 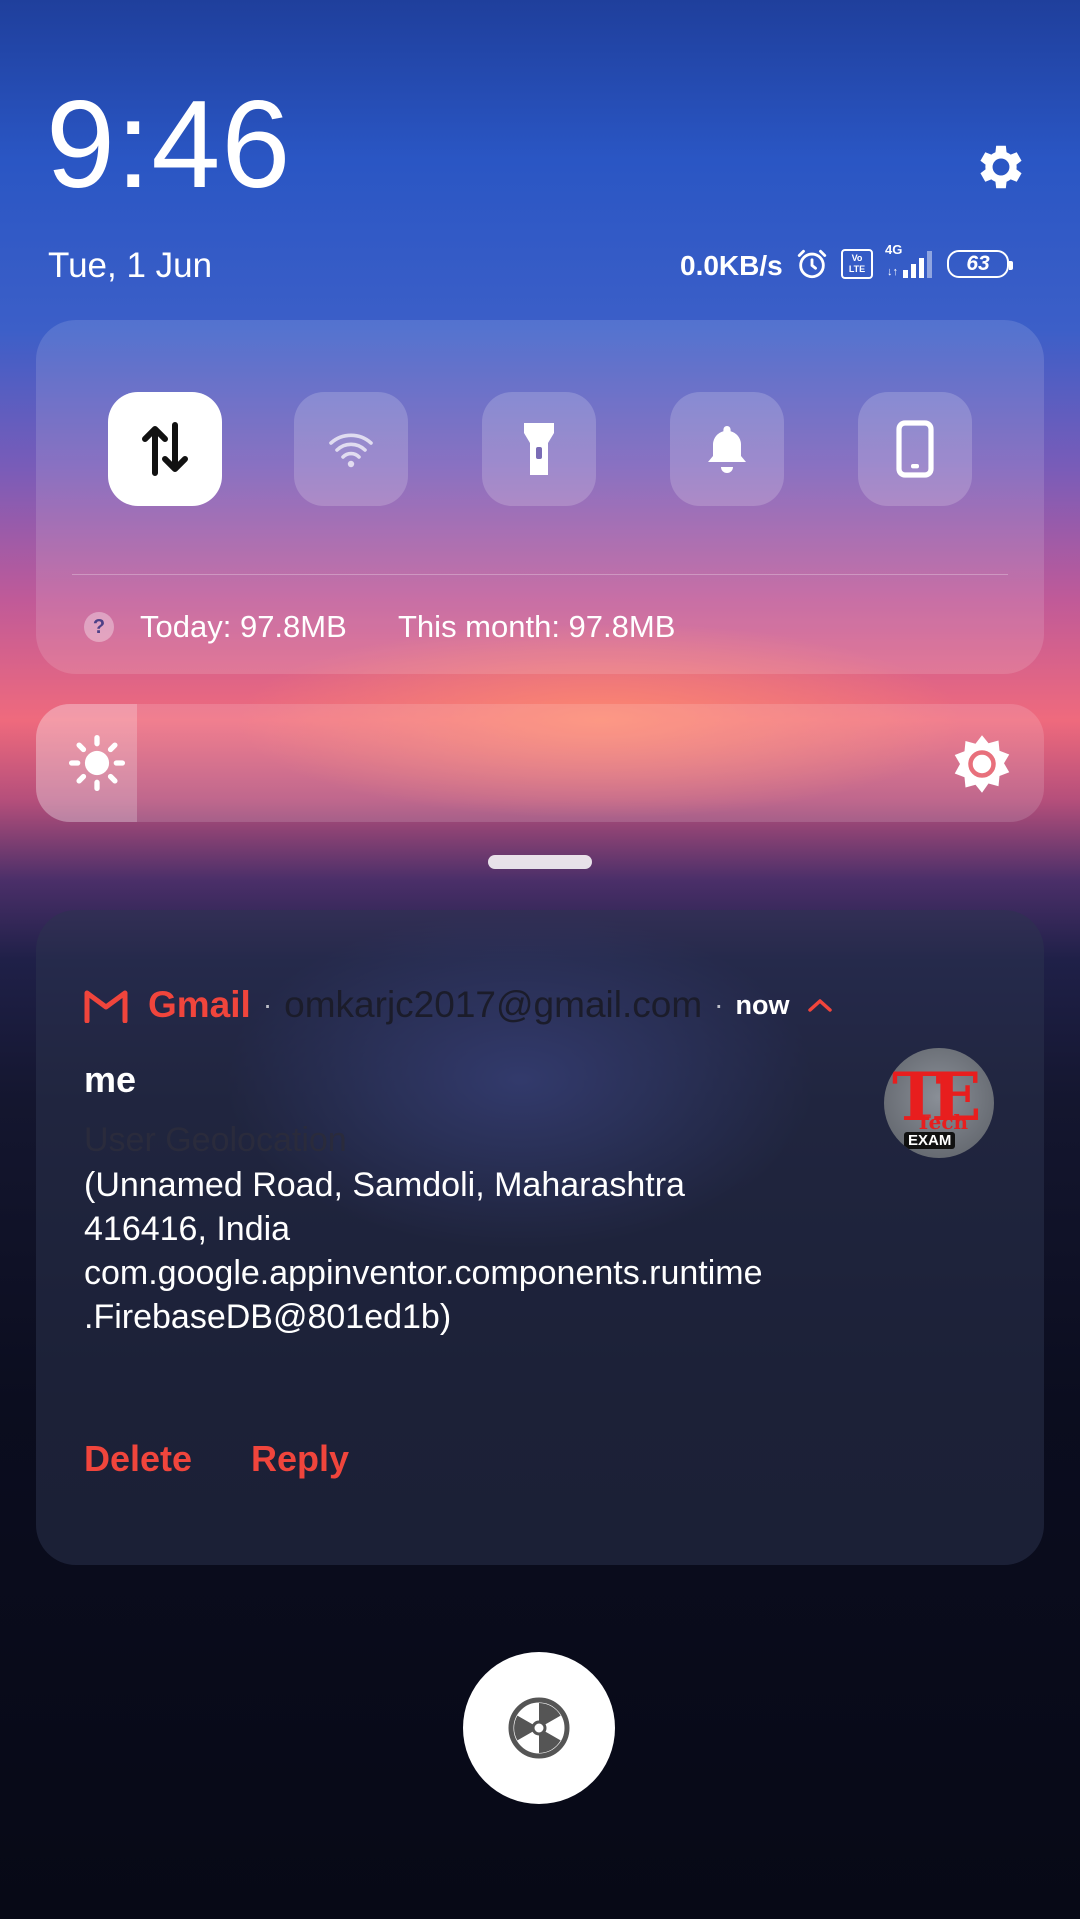 I want to click on delete-button: Delete, so click(x=138, y=1459).